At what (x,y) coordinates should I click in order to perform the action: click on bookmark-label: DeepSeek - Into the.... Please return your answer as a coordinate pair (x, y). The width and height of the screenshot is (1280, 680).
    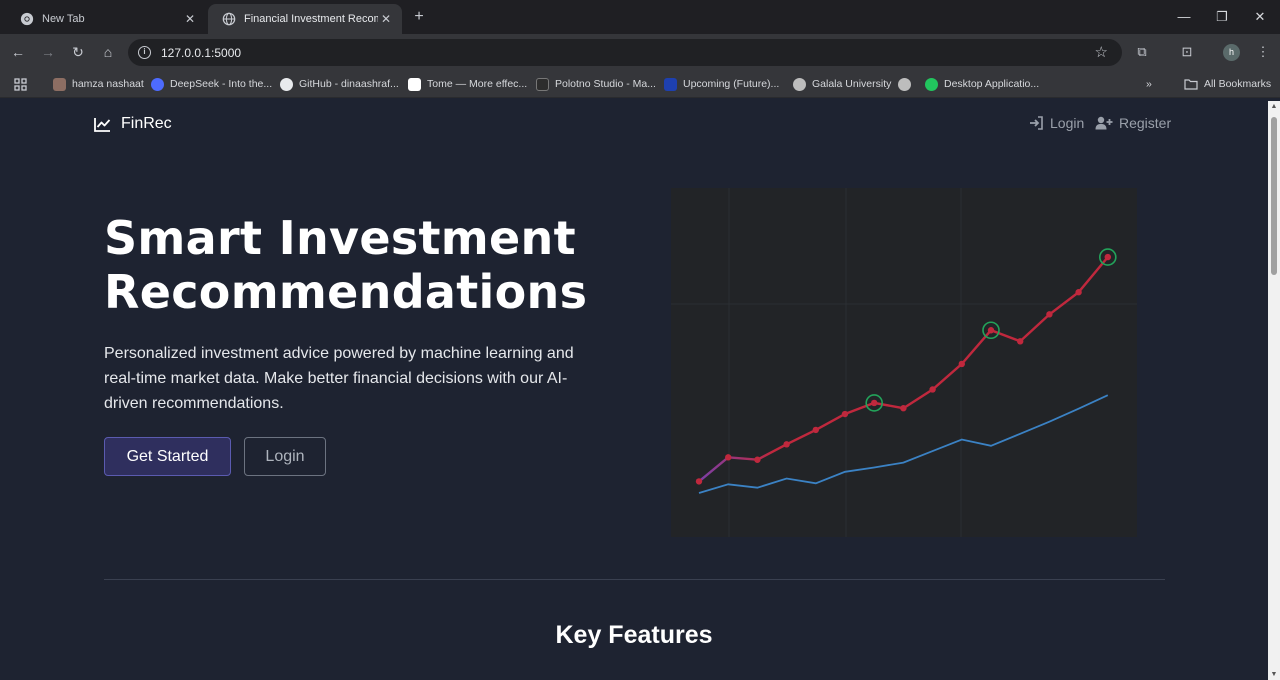
    Looking at the image, I should click on (221, 84).